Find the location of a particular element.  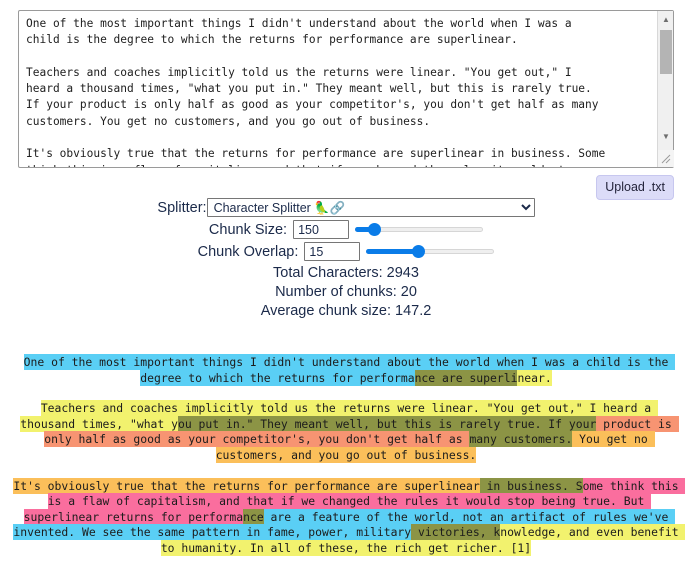

chunk-overlap-input is located at coordinates (332, 251).